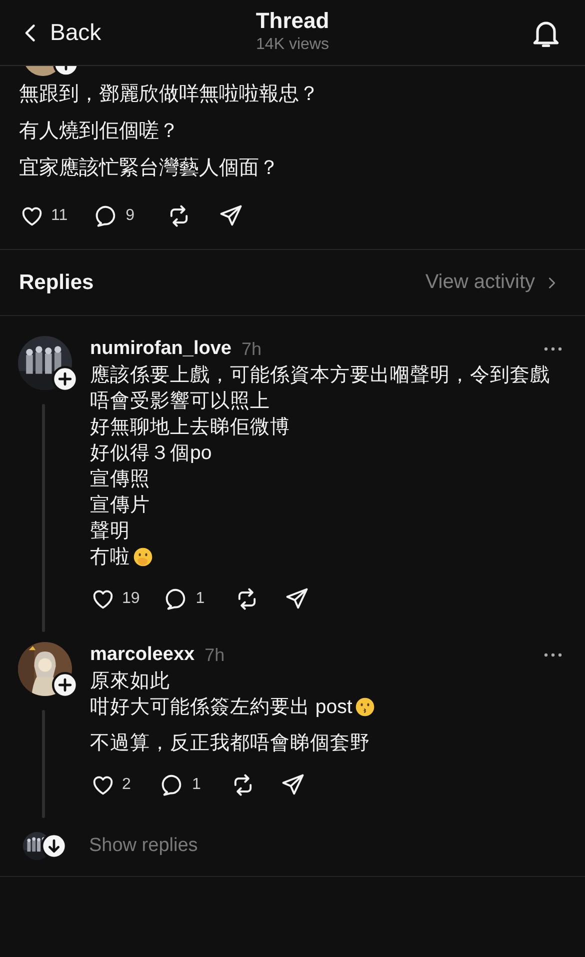  What do you see at coordinates (120, 505) in the screenshot?
I see `comment-text: 宣傳片` at bounding box center [120, 505].